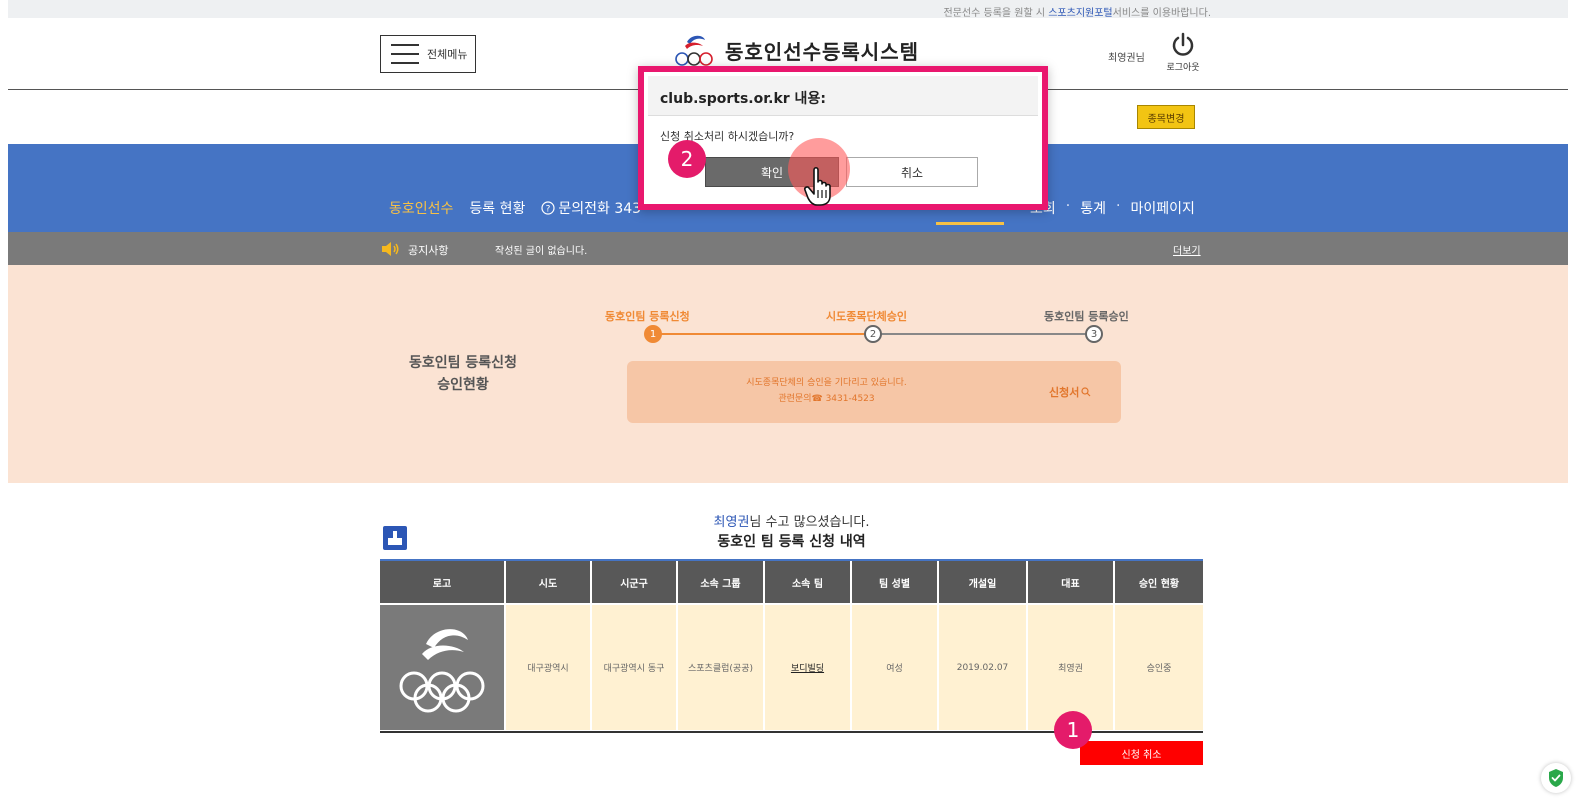  I want to click on status-title-line1: 동호인팀 등록신청, so click(463, 363).